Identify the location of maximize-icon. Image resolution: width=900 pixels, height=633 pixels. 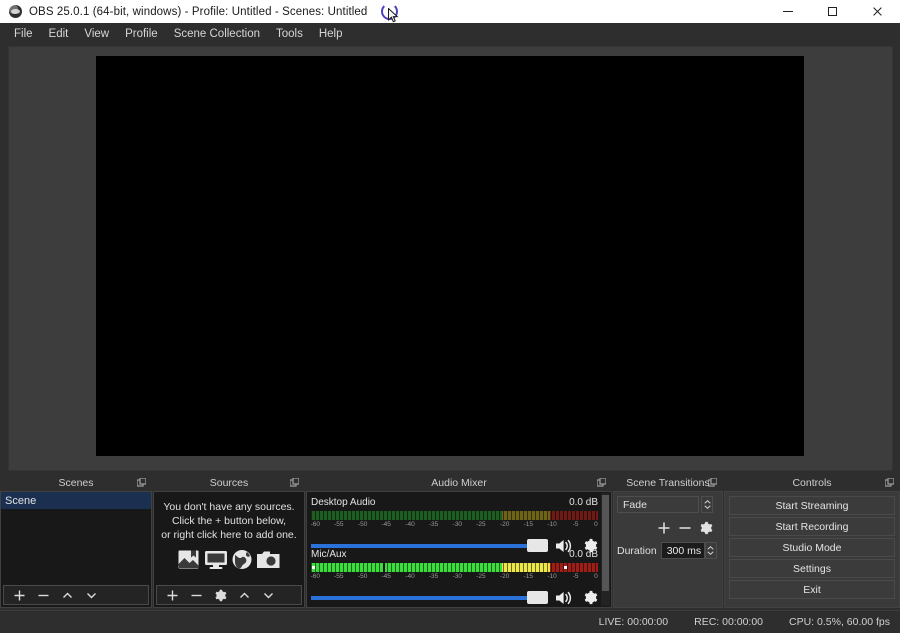
(832, 11).